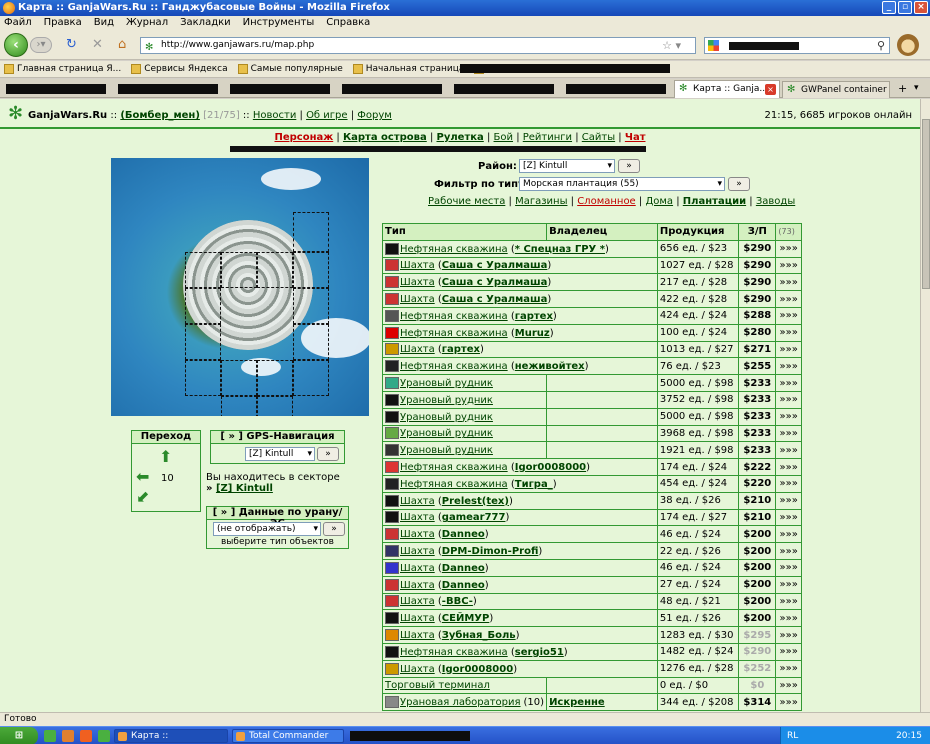  Describe the element at coordinates (147, 23) in the screenshot. I see `menu-item: Журнал` at that location.